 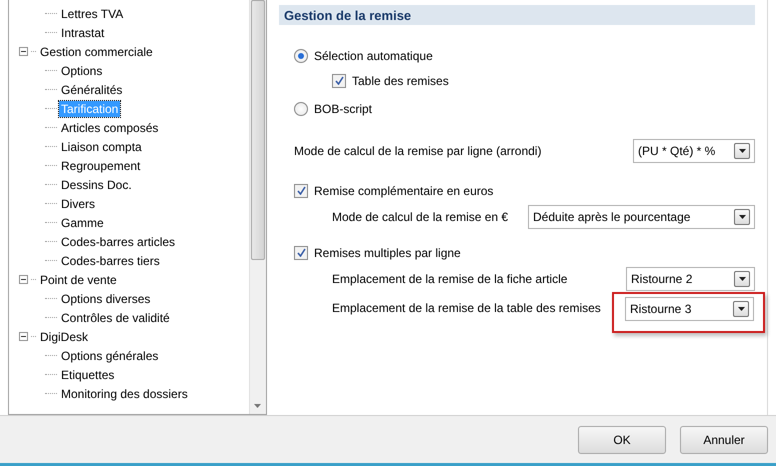 What do you see at coordinates (87, 374) in the screenshot?
I see `tree-item: Etiquettes` at bounding box center [87, 374].